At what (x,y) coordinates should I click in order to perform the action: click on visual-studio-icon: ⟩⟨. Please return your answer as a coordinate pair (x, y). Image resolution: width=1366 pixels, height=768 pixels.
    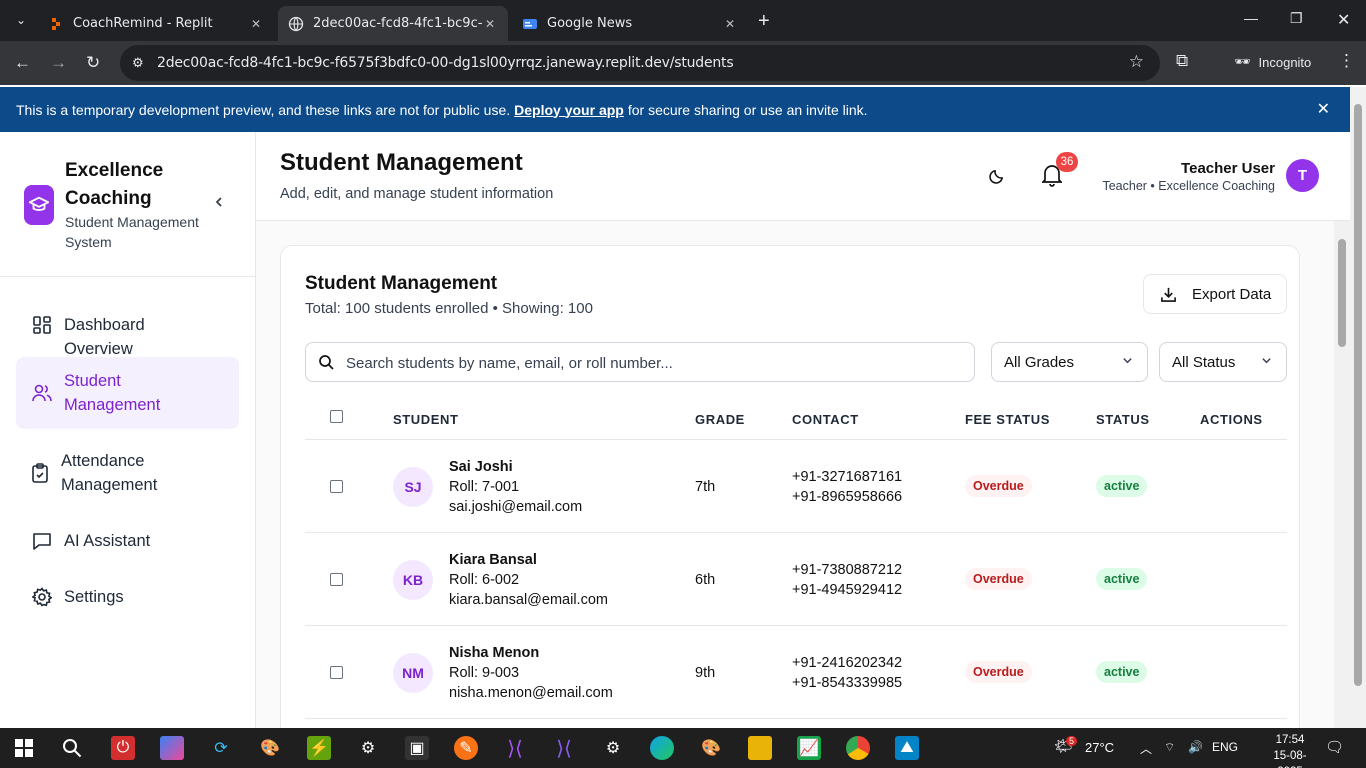
    Looking at the image, I should click on (515, 748).